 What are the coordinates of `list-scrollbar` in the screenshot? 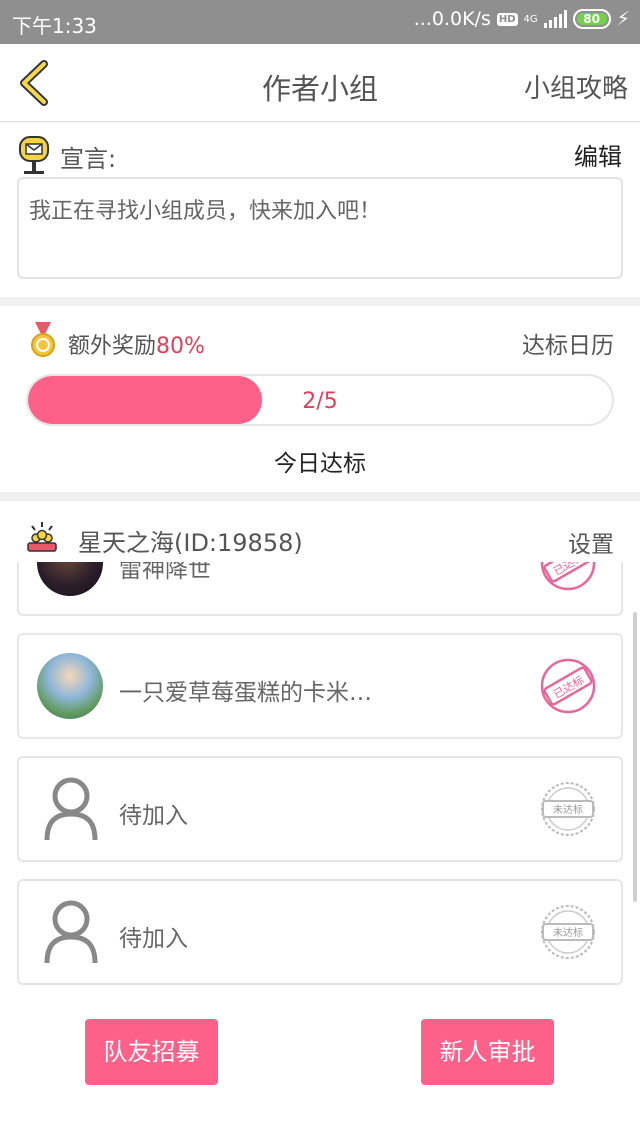 It's located at (635, 757).